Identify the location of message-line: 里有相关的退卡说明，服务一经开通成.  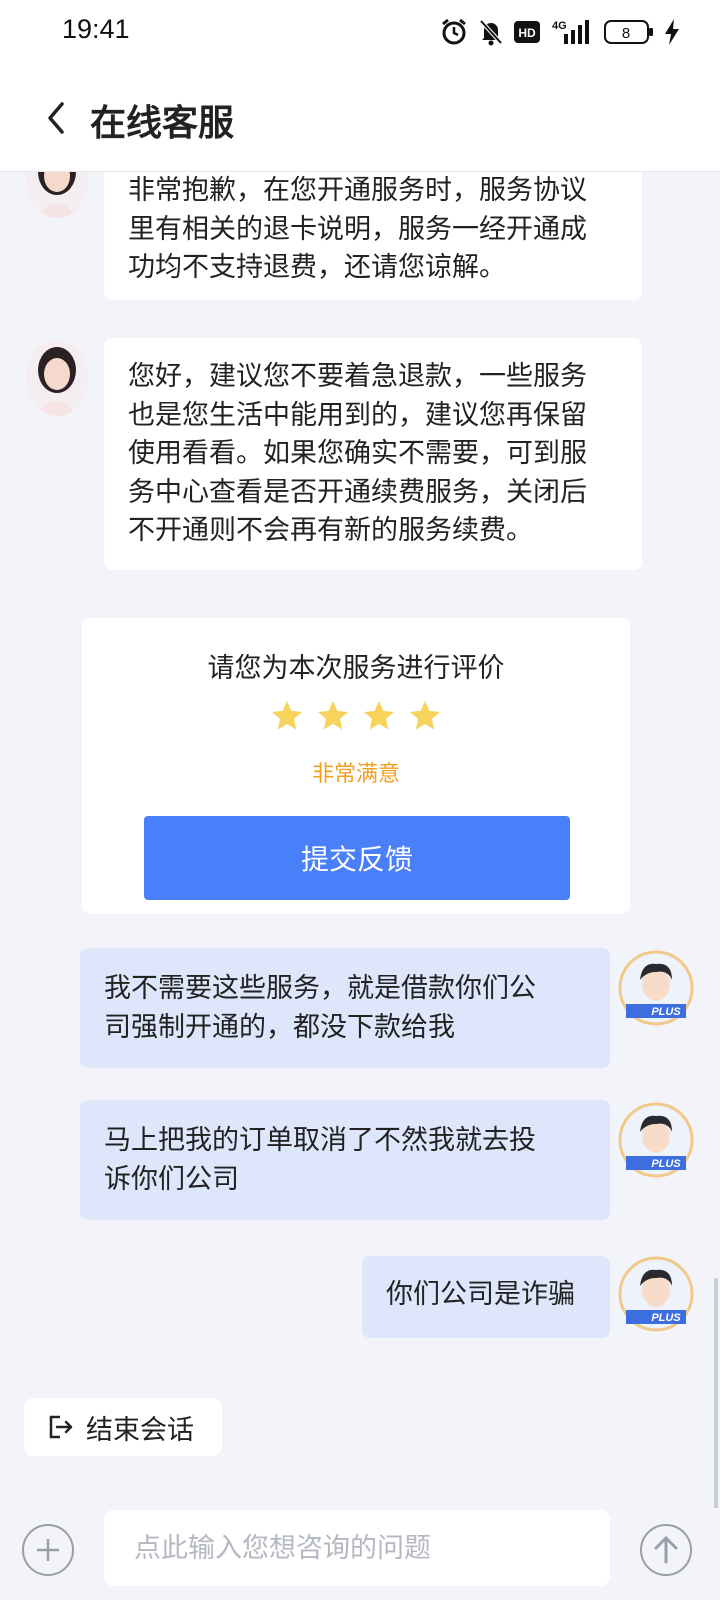
(357, 229).